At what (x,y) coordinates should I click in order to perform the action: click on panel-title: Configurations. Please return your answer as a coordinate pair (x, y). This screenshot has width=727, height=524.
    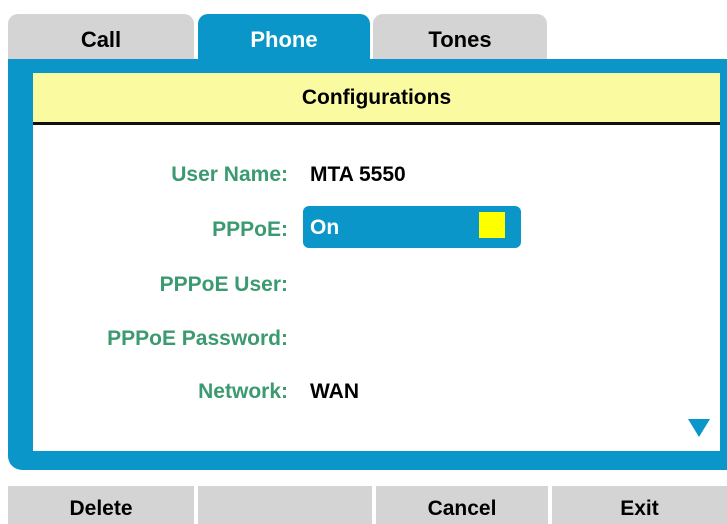
    Looking at the image, I should click on (376, 99).